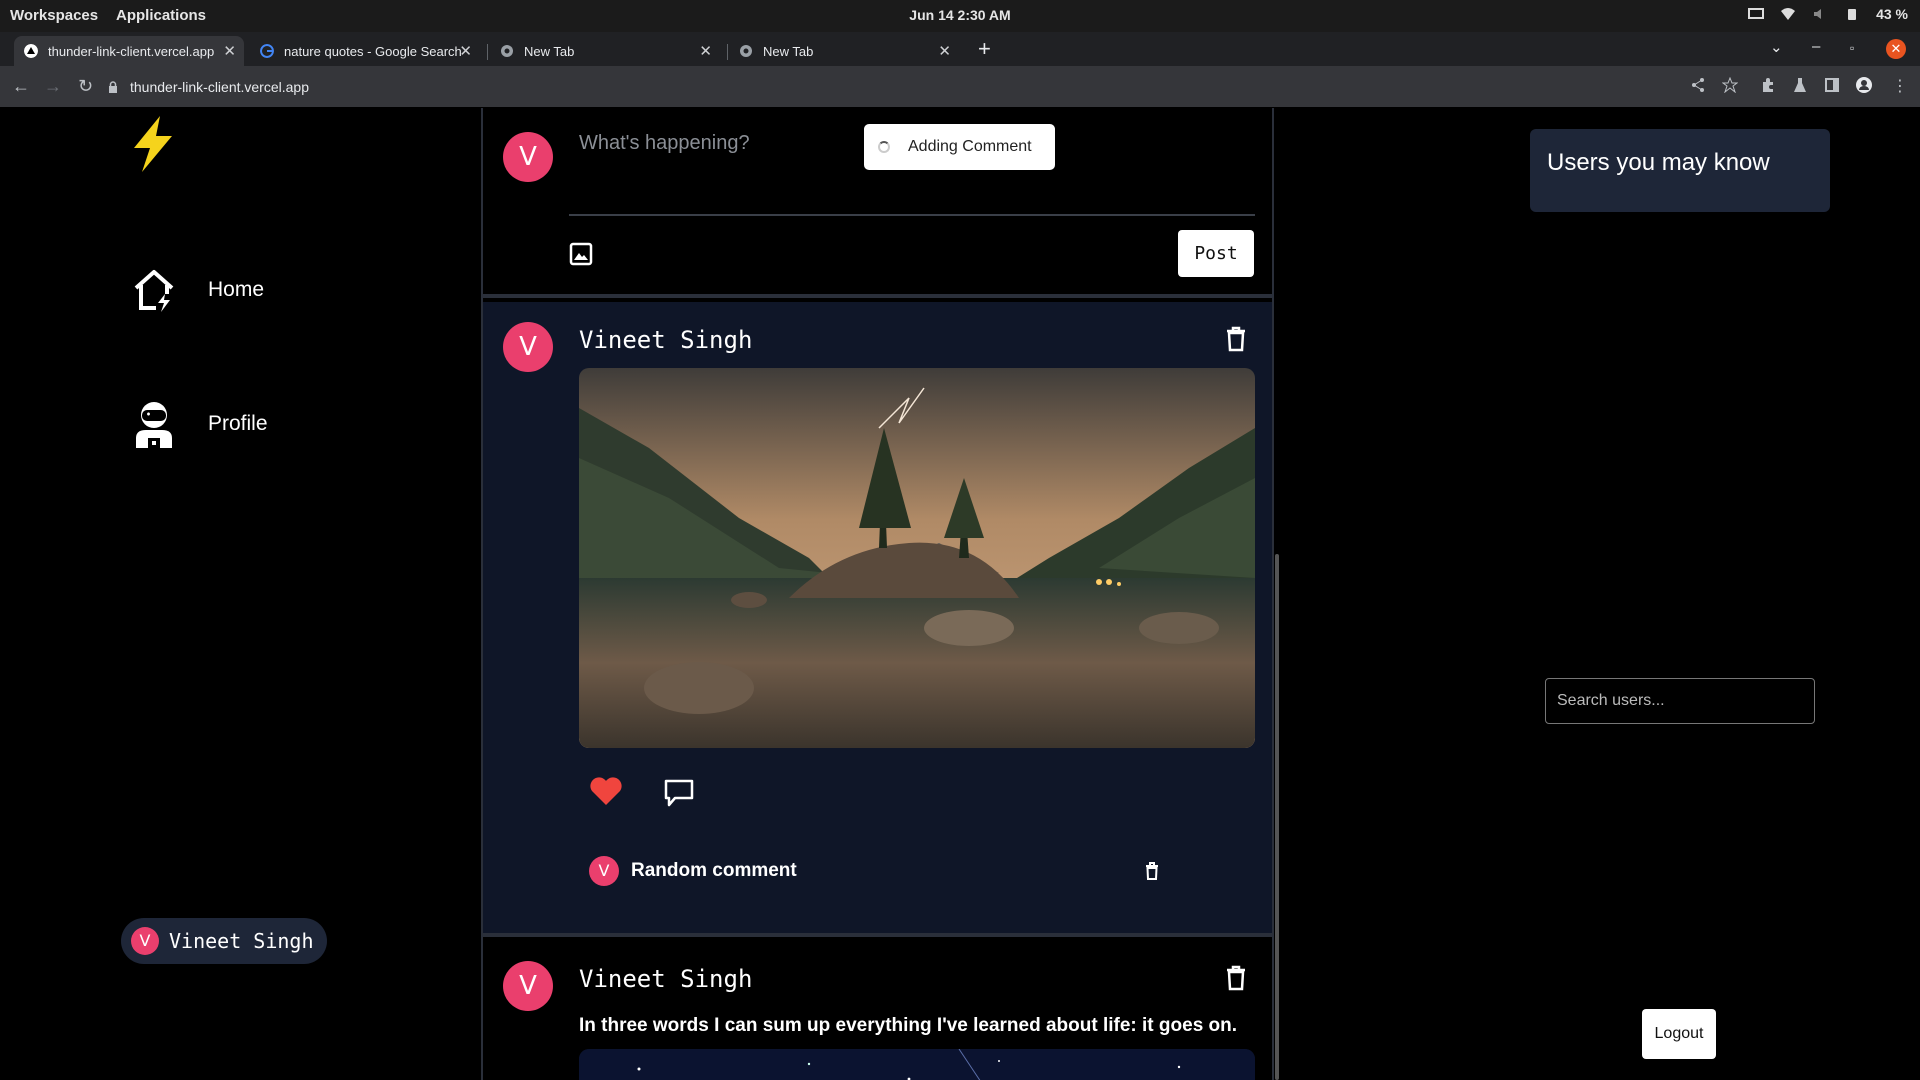 The width and height of the screenshot is (1920, 1080). I want to click on labs-flask-icon, so click(1800, 85).